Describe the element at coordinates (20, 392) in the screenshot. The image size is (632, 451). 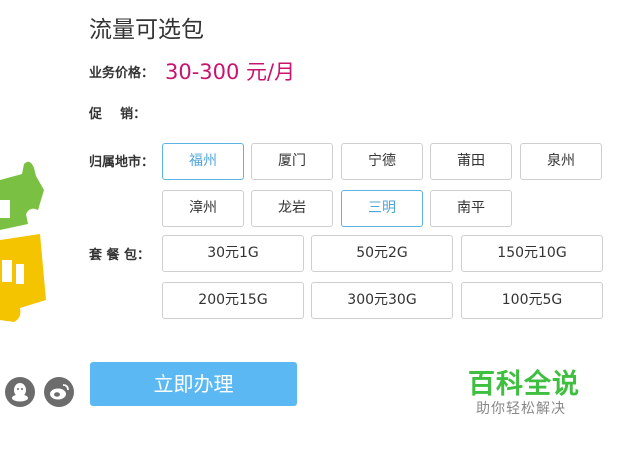
I see `qq-icon` at that location.